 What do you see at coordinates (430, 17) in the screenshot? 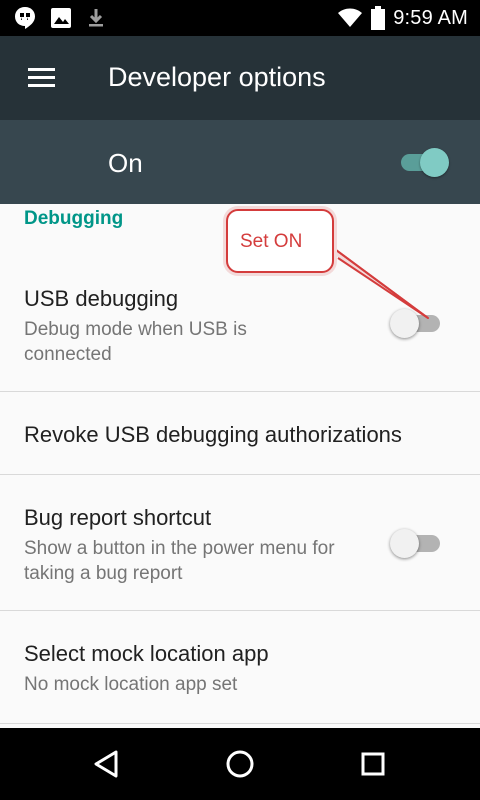
I see `clock: 9:59 AM` at bounding box center [430, 17].